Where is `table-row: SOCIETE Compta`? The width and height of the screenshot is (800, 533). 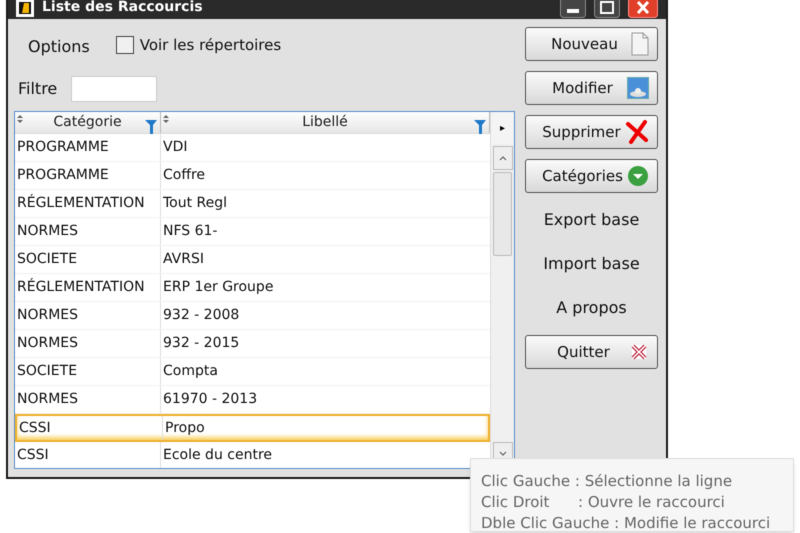
table-row: SOCIETE Compta is located at coordinates (252, 372).